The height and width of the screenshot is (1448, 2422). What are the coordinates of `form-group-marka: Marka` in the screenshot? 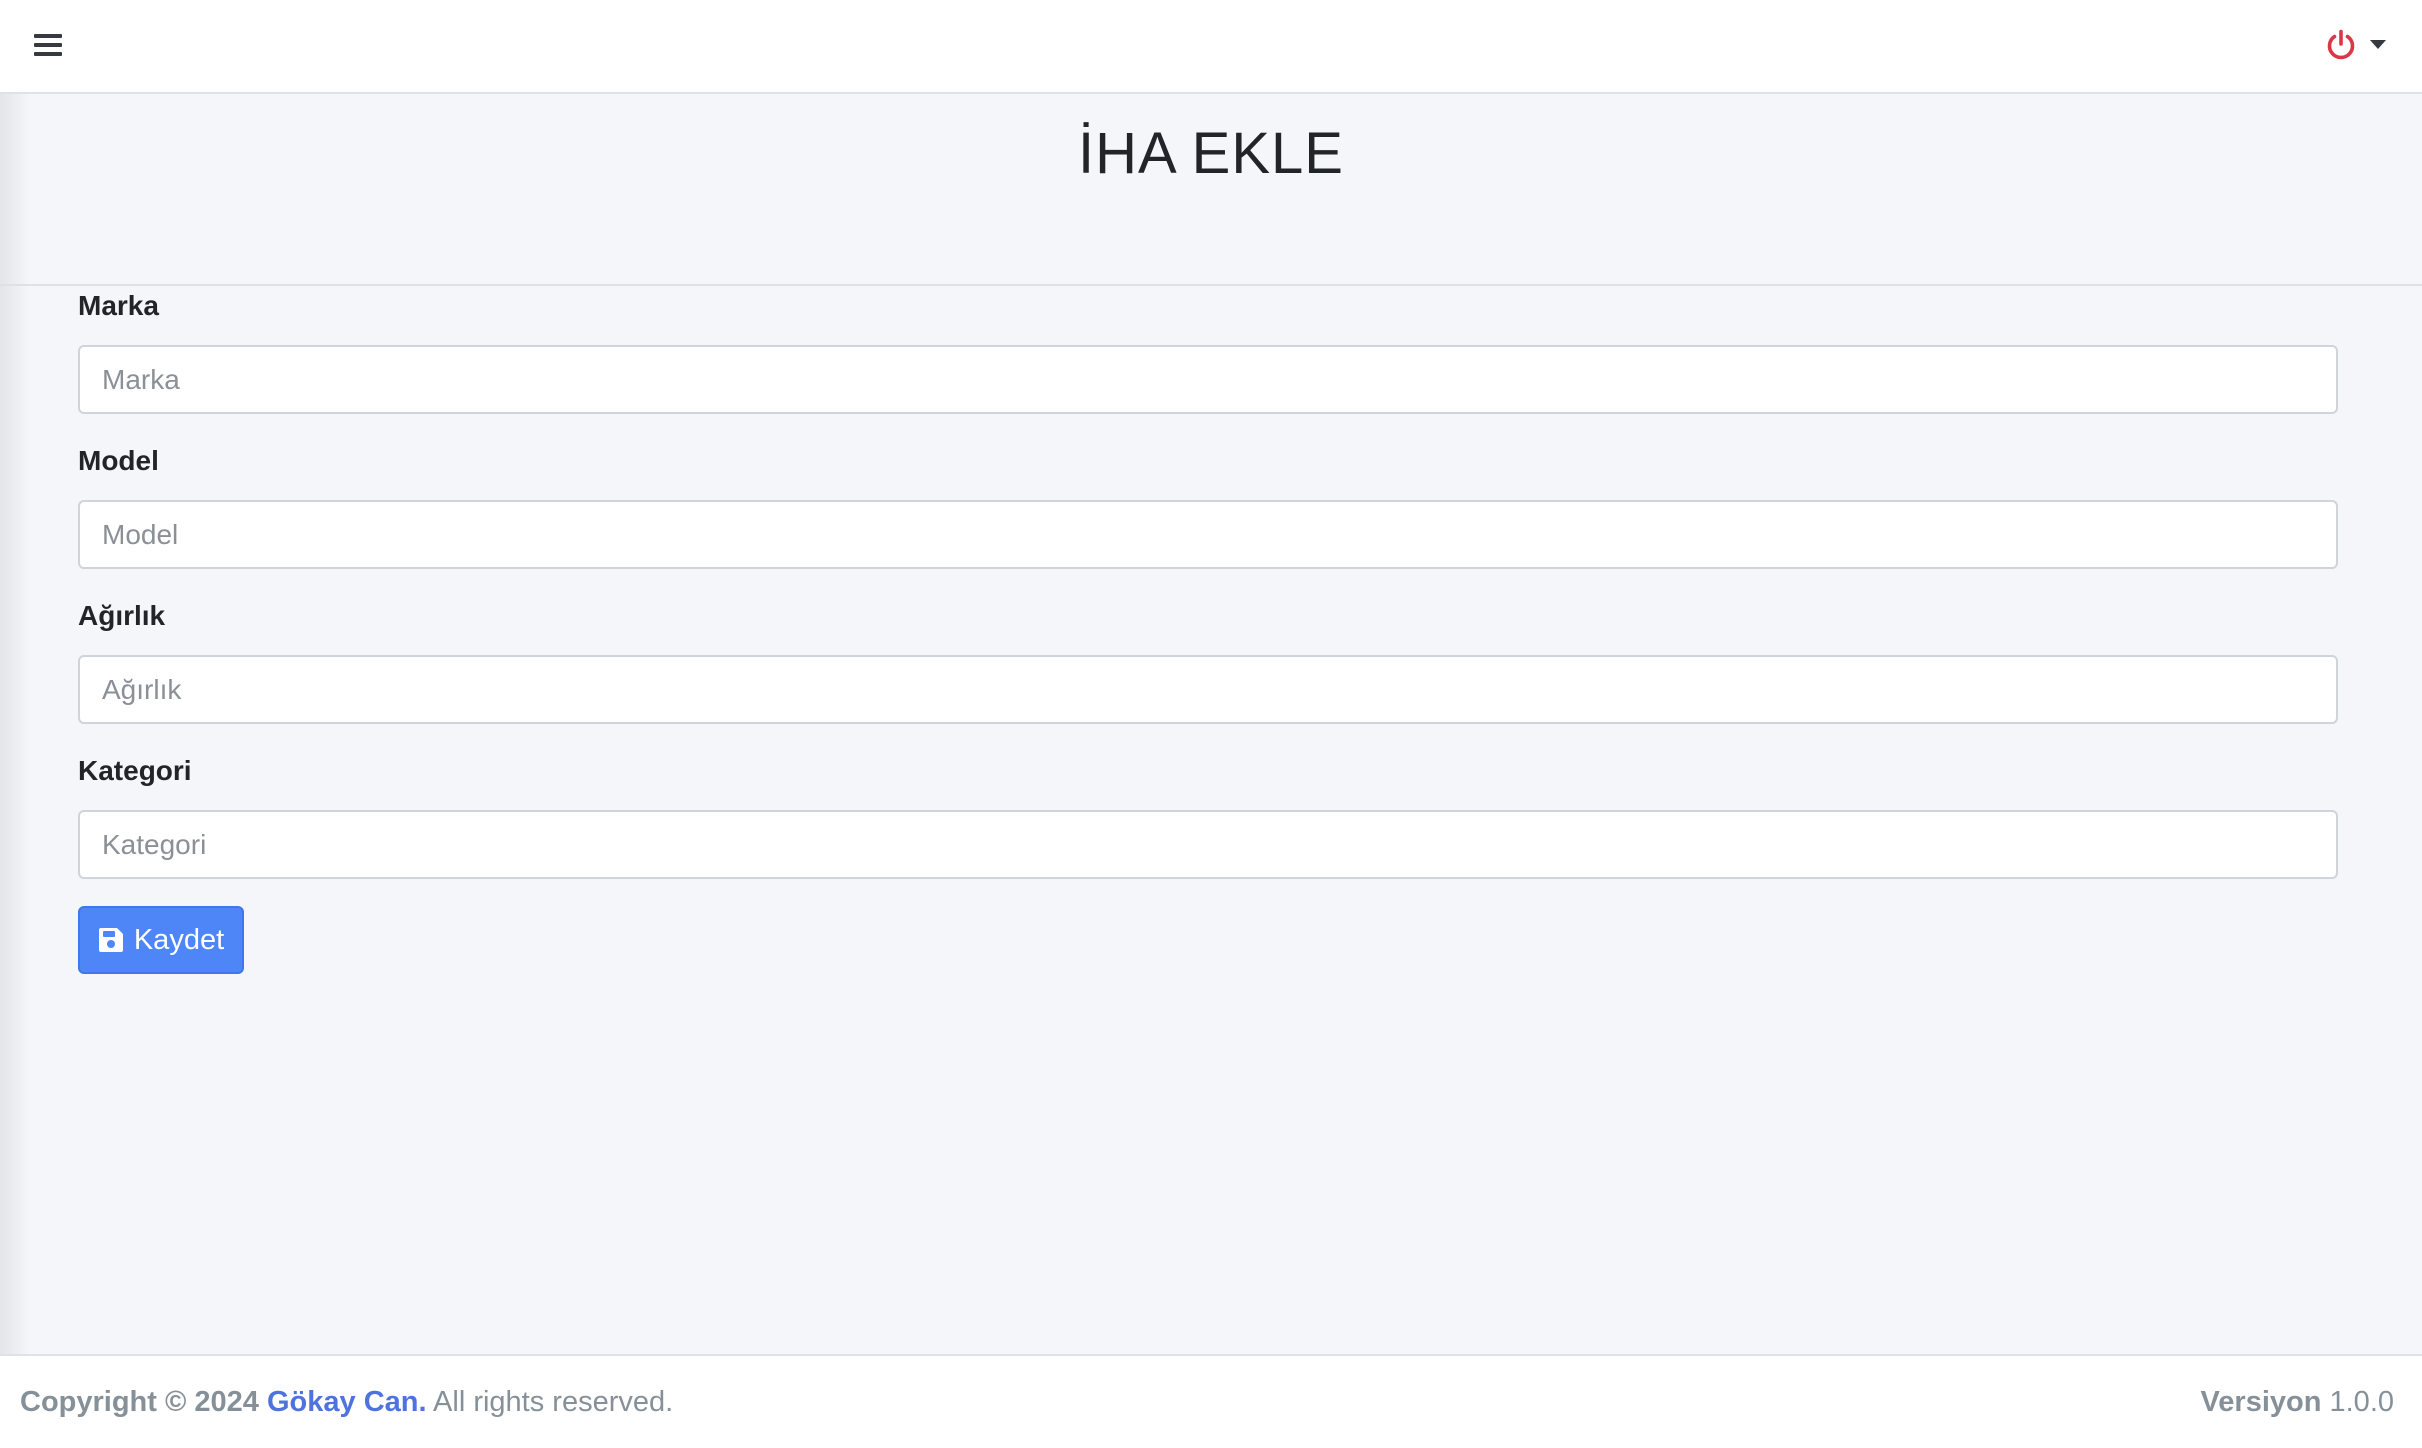 It's located at (1208, 367).